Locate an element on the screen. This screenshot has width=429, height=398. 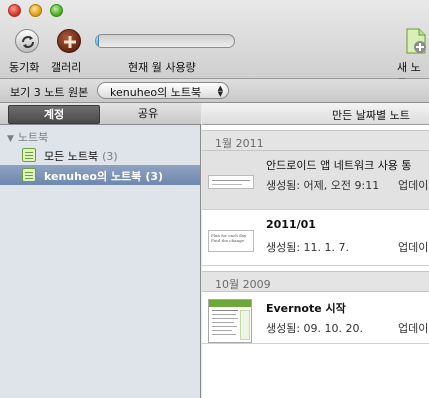
sidebar-tabs: 계정 공유 is located at coordinates (100, 114).